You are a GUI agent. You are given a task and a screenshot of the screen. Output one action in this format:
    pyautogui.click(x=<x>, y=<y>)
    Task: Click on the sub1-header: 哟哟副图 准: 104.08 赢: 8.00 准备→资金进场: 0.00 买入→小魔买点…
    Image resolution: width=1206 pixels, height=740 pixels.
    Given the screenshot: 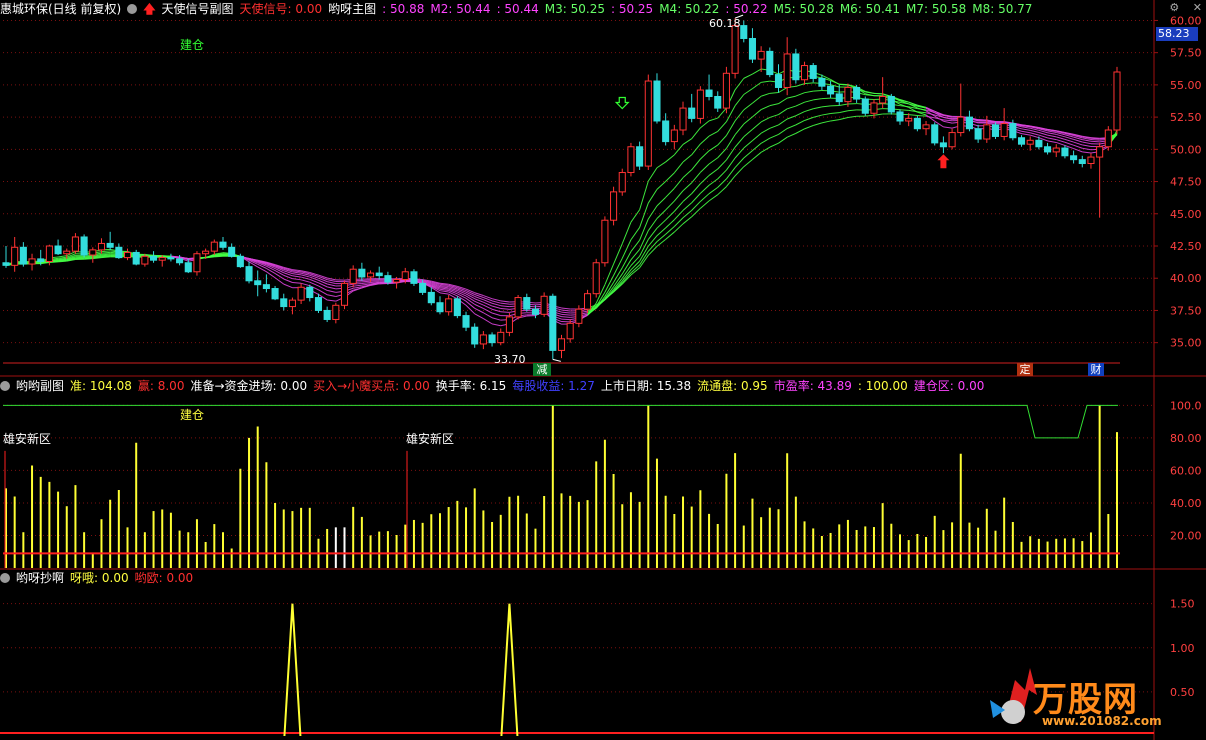 What is the action you would take?
    pyautogui.click(x=498, y=386)
    